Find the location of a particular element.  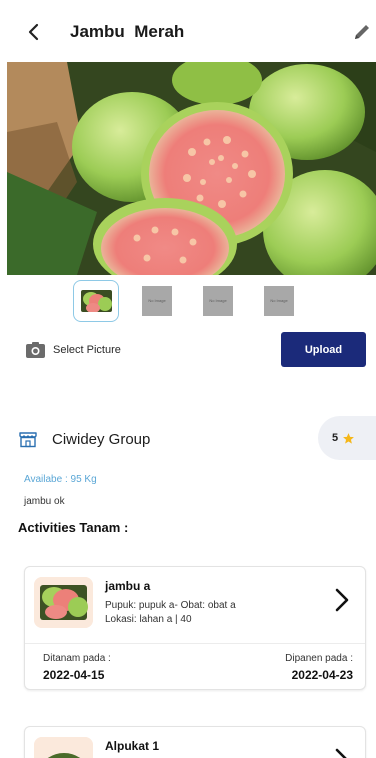

thumbnail-2: No Image is located at coordinates (157, 301).